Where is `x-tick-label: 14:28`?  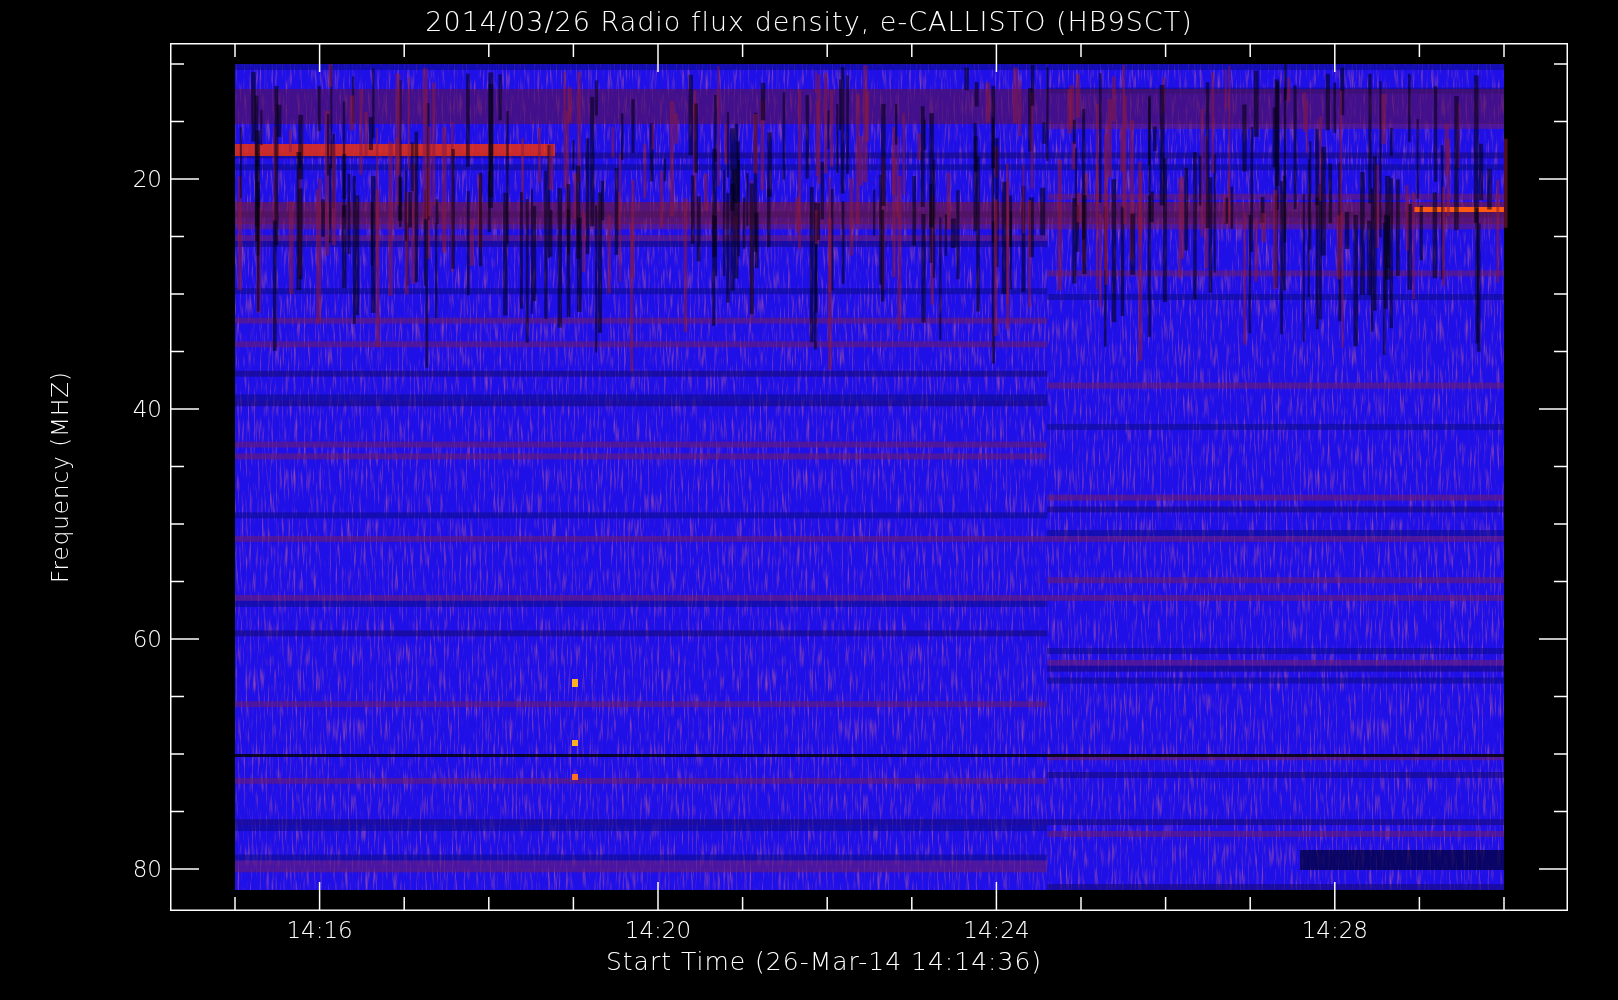
x-tick-label: 14:28 is located at coordinates (1334, 930).